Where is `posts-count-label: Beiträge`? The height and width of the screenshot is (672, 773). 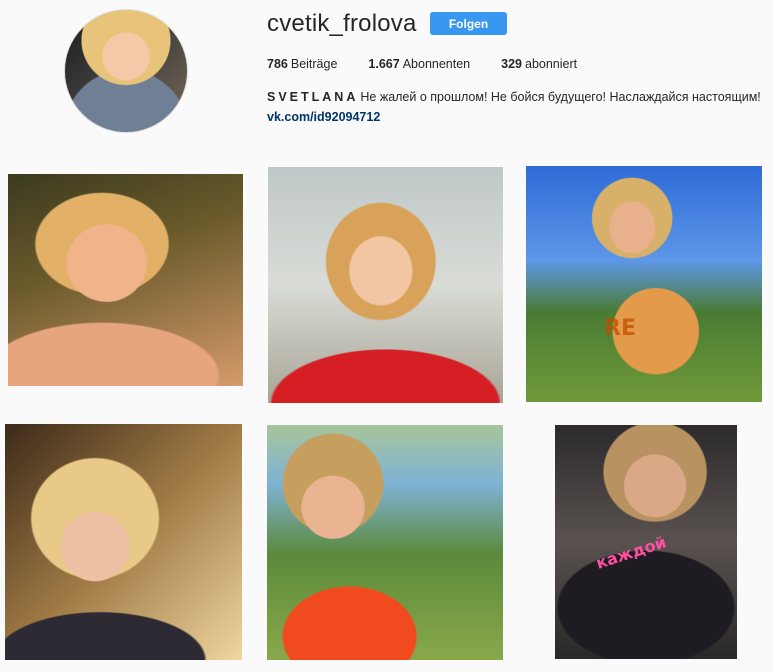
posts-count-label: Beiträge is located at coordinates (314, 64).